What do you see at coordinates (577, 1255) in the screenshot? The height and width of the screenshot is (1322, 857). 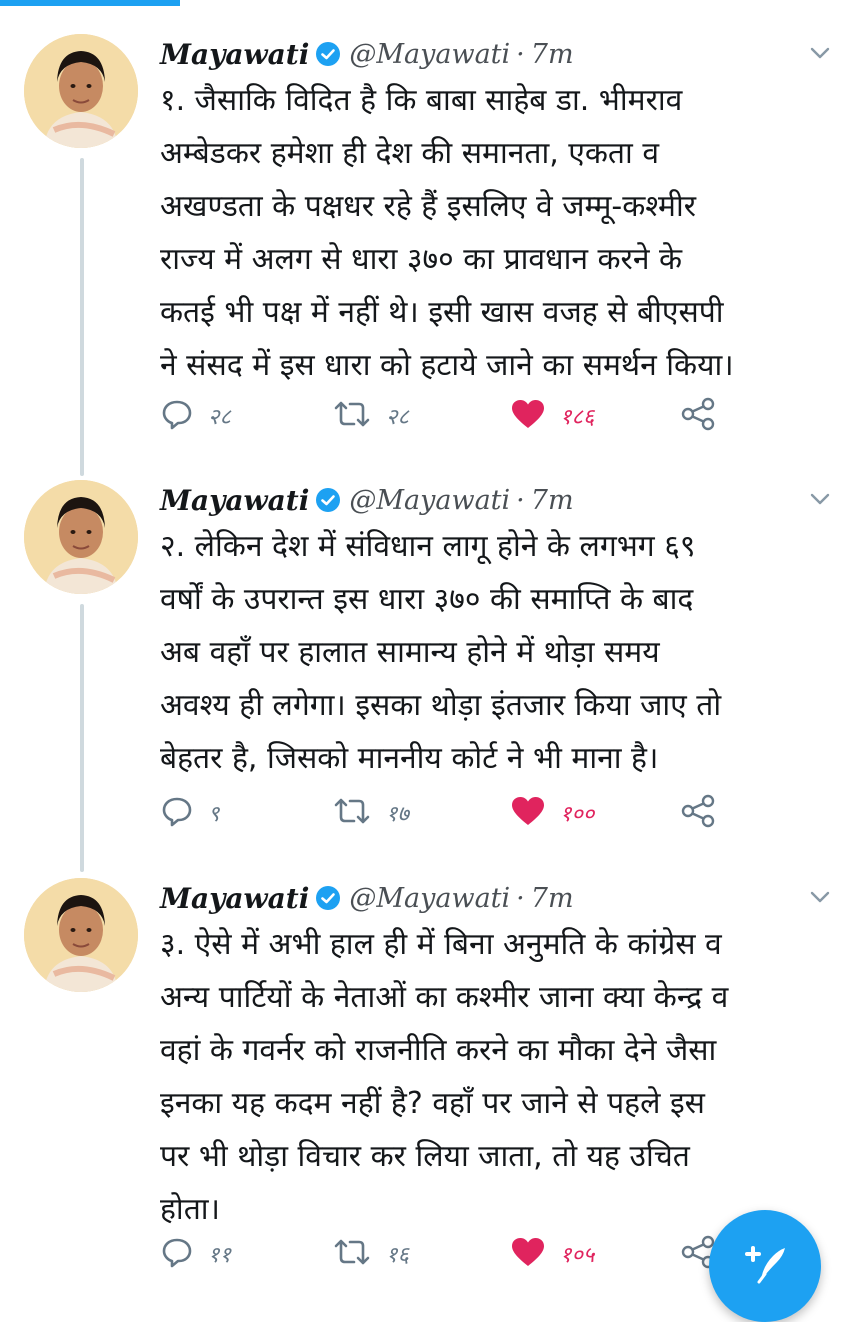 I see `like-count: १०५` at bounding box center [577, 1255].